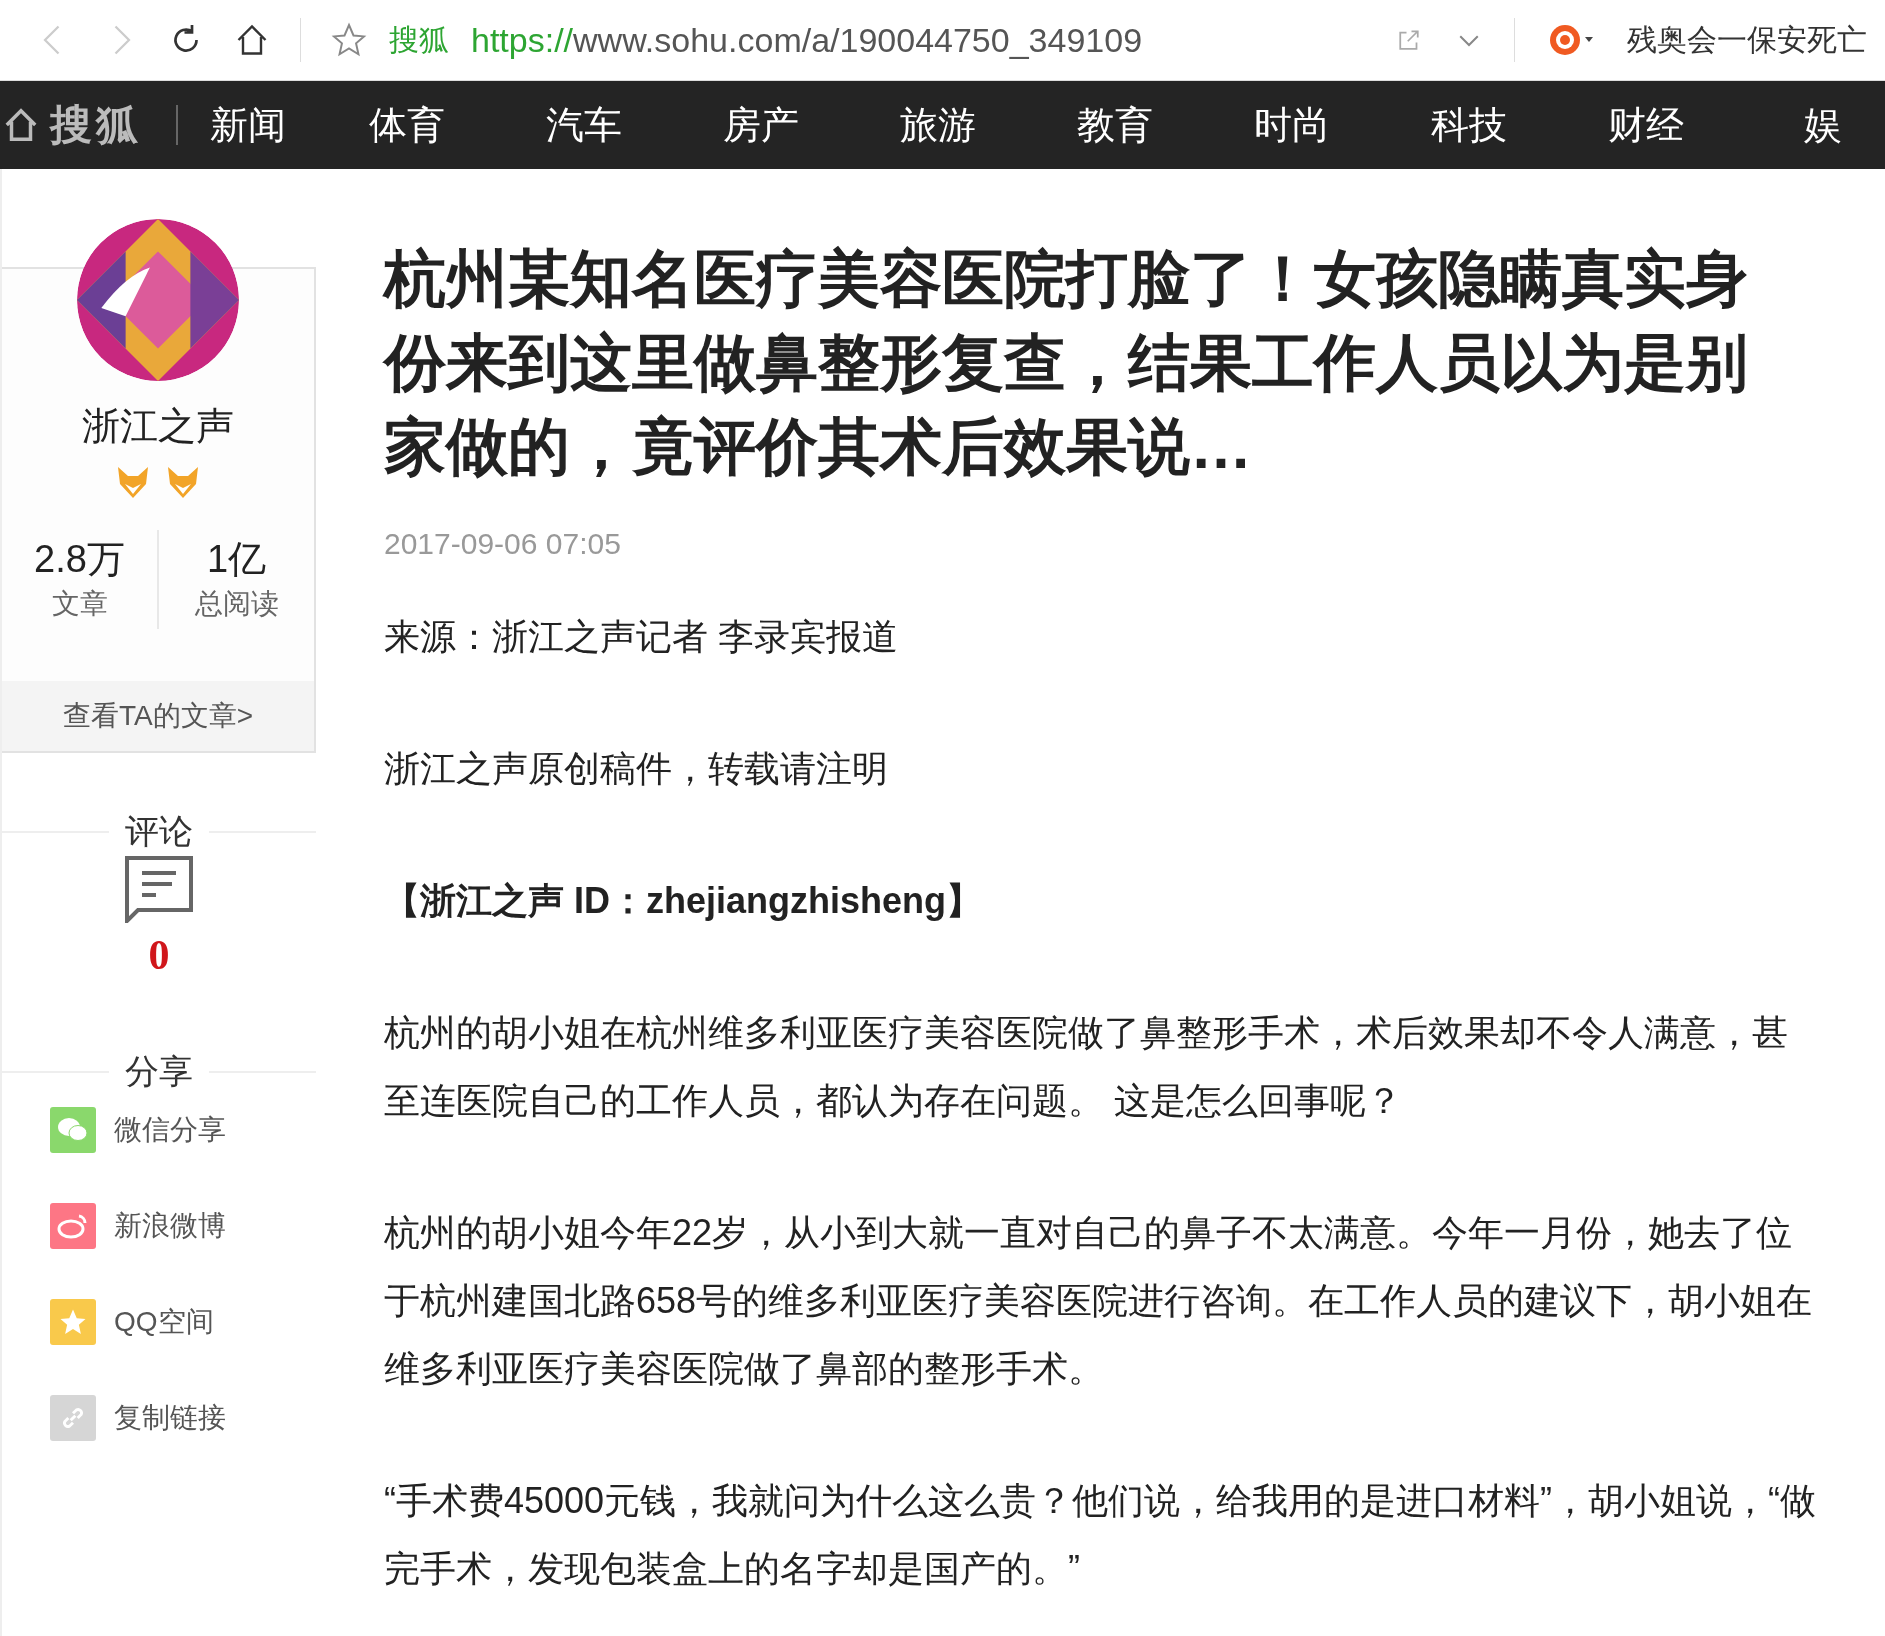 This screenshot has width=1885, height=1636. I want to click on site-label: 搜狐, so click(419, 39).